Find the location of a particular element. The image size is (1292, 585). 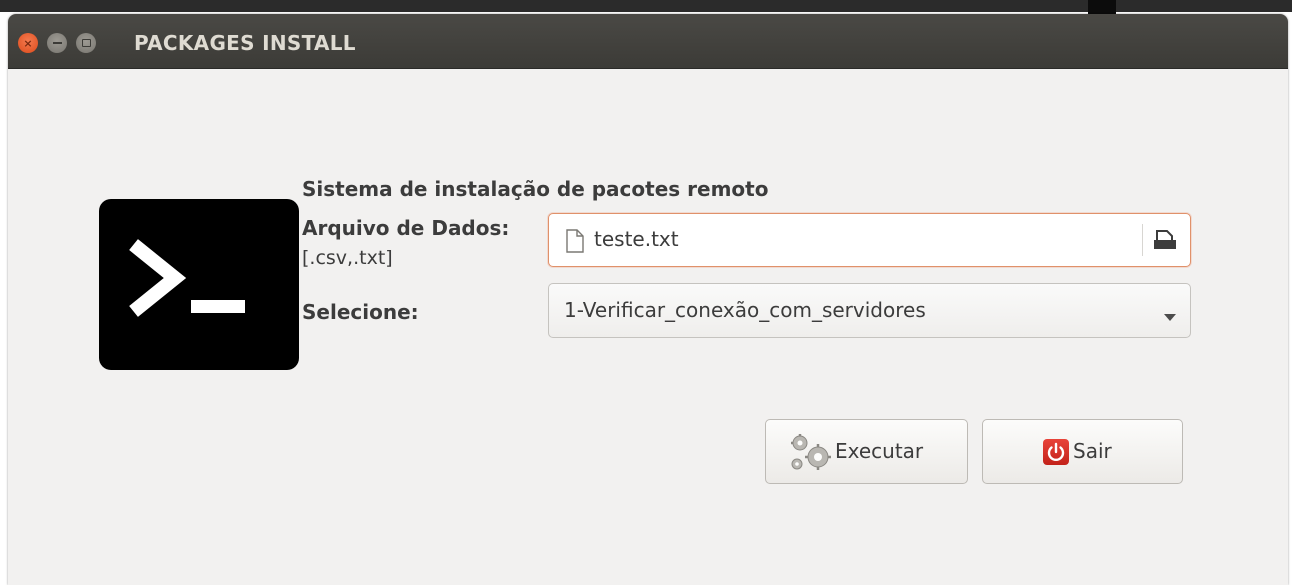

form-heading: Sistema de instalação de pacotes remoto is located at coordinates (535, 189).